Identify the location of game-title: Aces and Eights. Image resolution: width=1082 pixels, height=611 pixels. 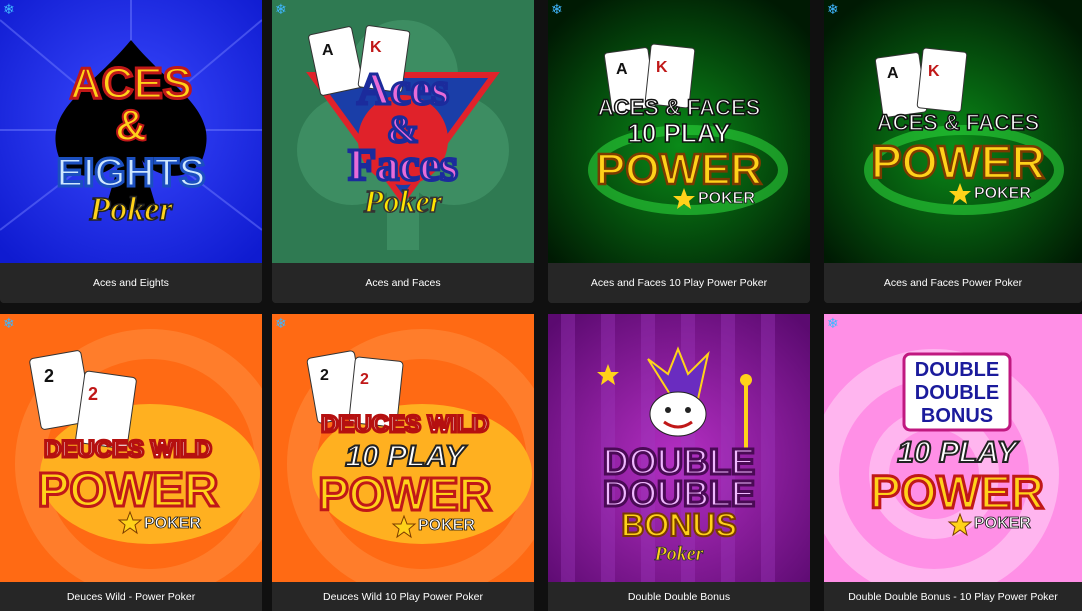
(131, 283).